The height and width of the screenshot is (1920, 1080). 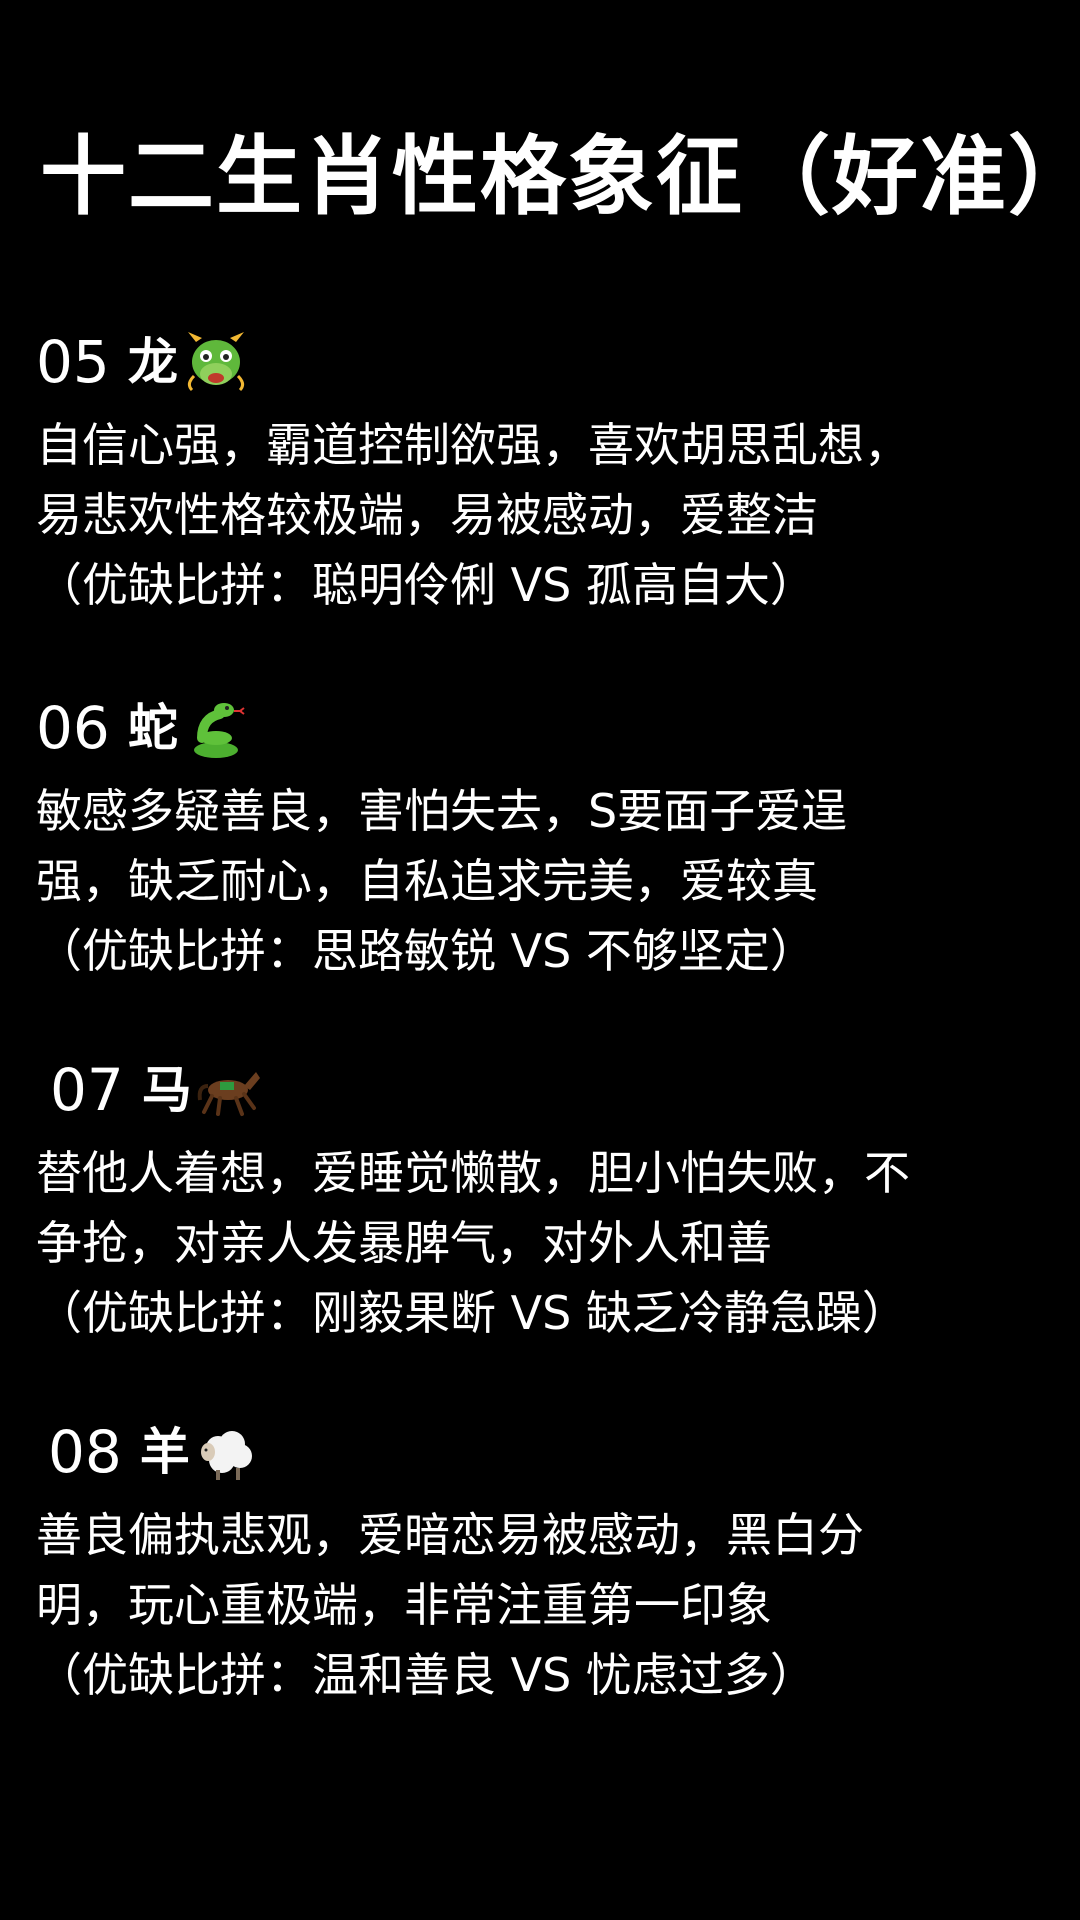 I want to click on animal-name: 龙, so click(x=152, y=362).